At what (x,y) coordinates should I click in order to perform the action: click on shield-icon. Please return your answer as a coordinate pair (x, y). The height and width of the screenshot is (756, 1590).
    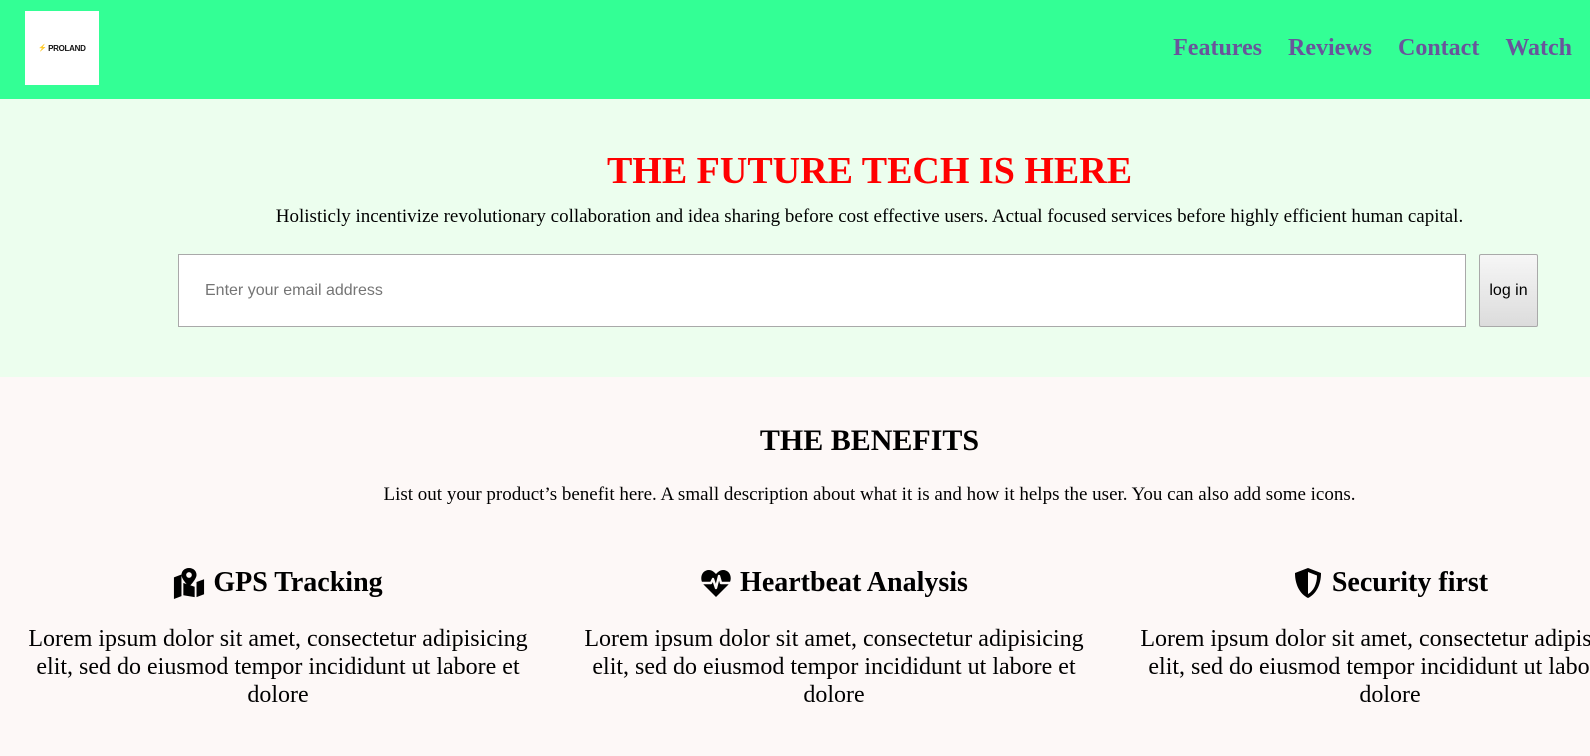
    Looking at the image, I should click on (1307, 583).